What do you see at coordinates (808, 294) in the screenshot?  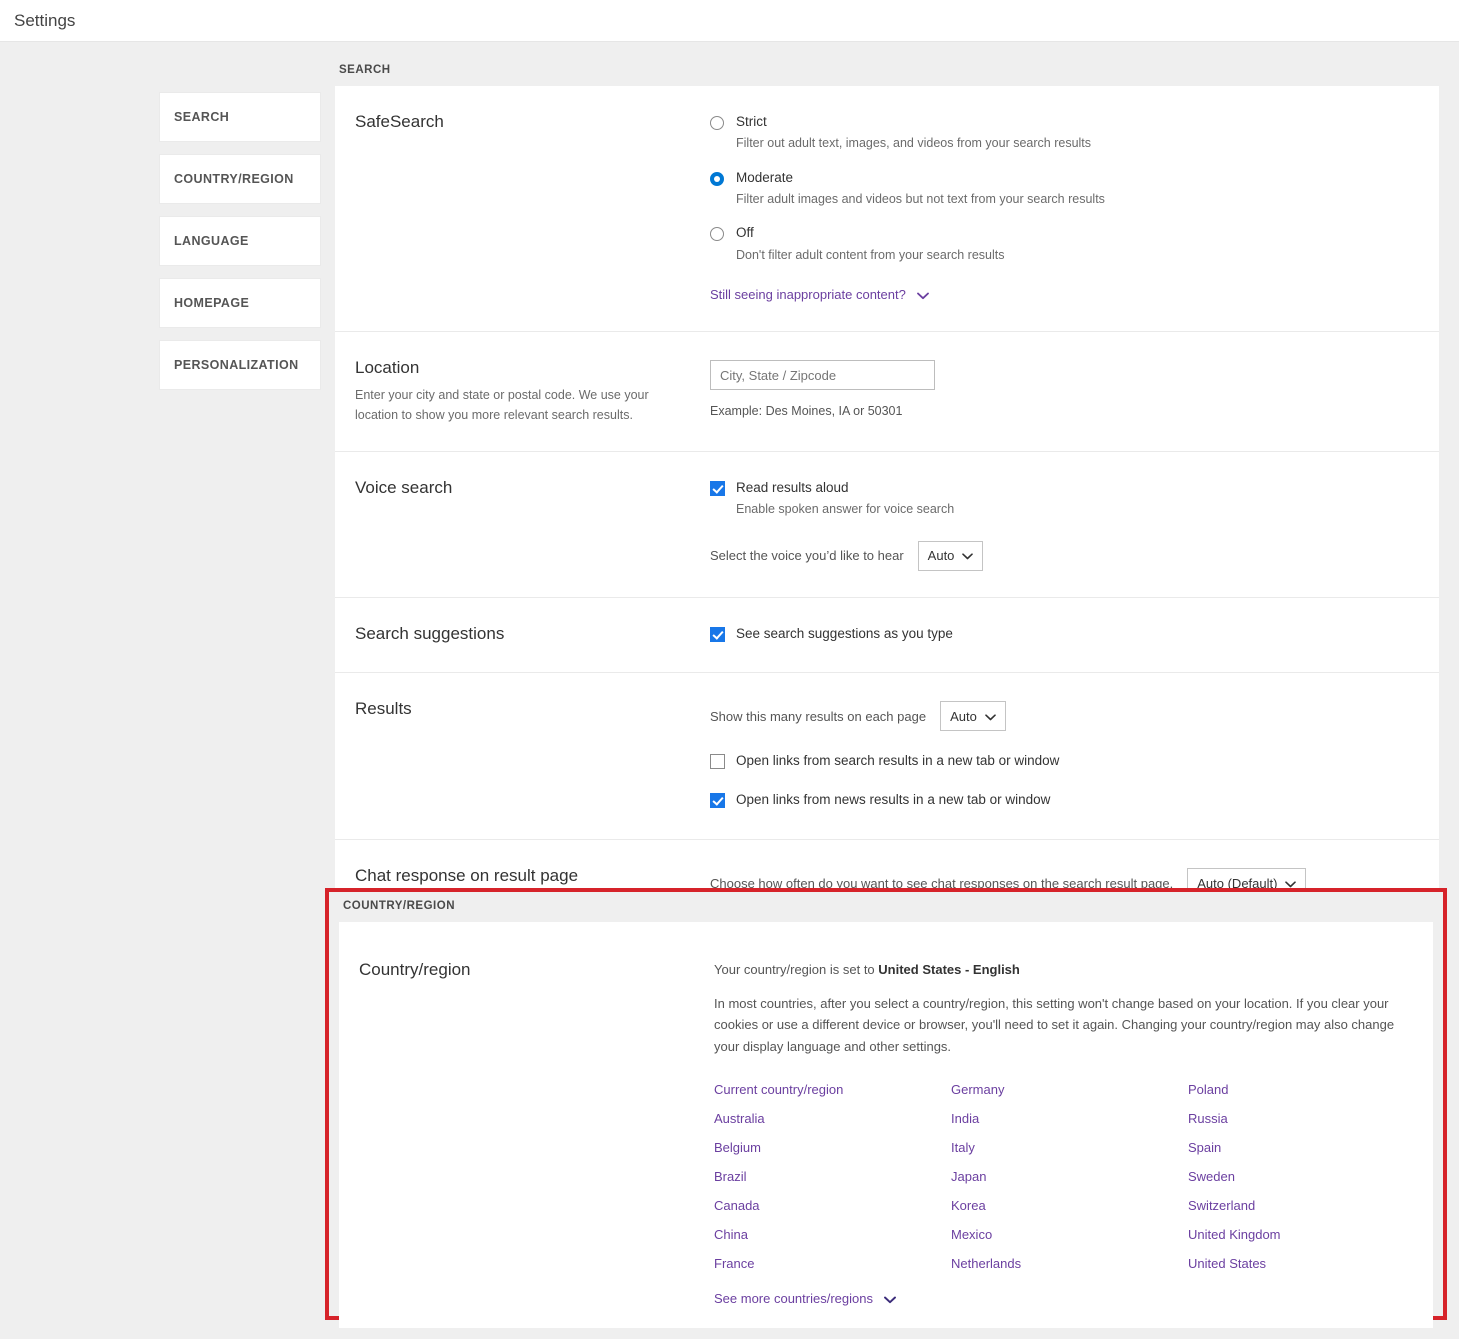 I see `inappropriate-content-link: Still seeing inappropriate content?` at bounding box center [808, 294].